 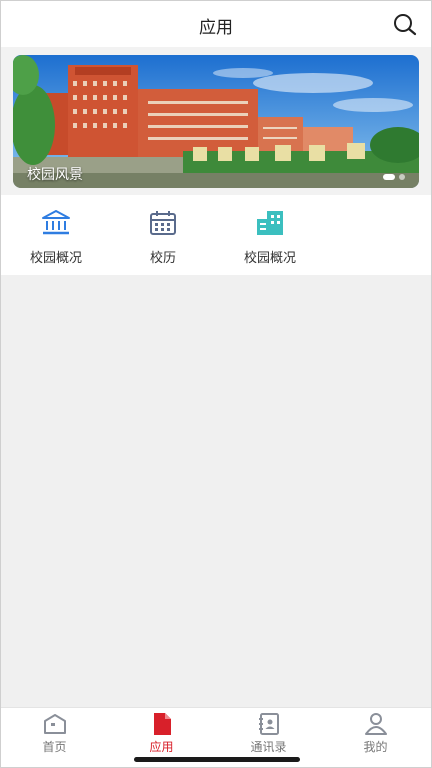 I want to click on top-bar: 应用, so click(x=216, y=24).